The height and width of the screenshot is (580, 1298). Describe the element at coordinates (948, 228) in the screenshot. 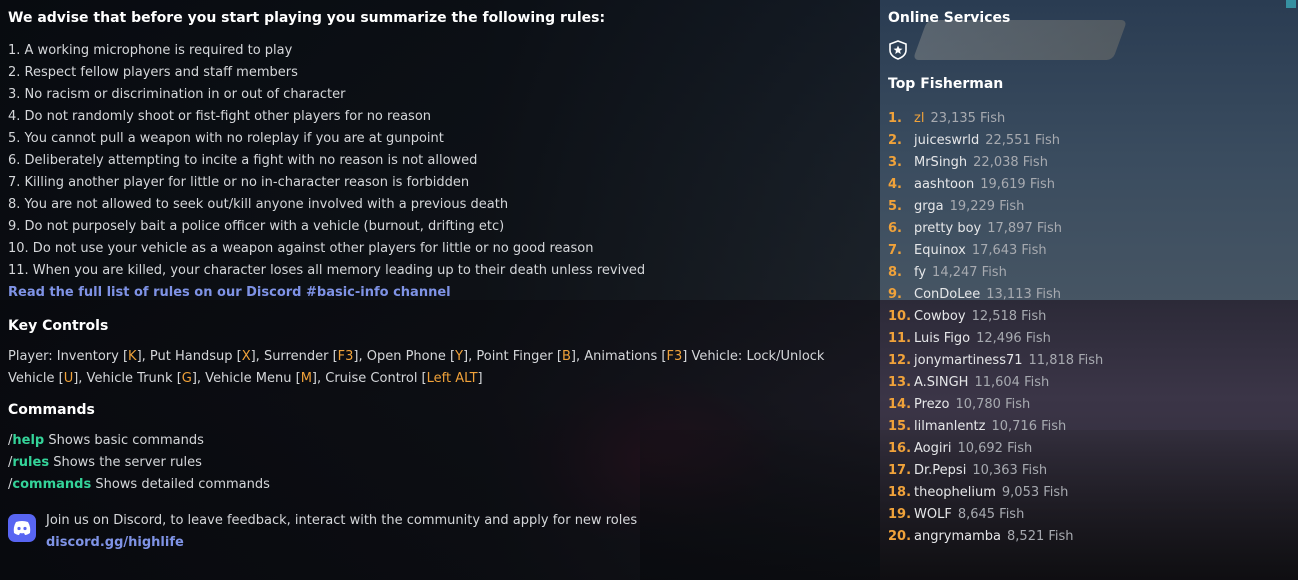

I see `leaderboard-player-name: pretty boy` at that location.